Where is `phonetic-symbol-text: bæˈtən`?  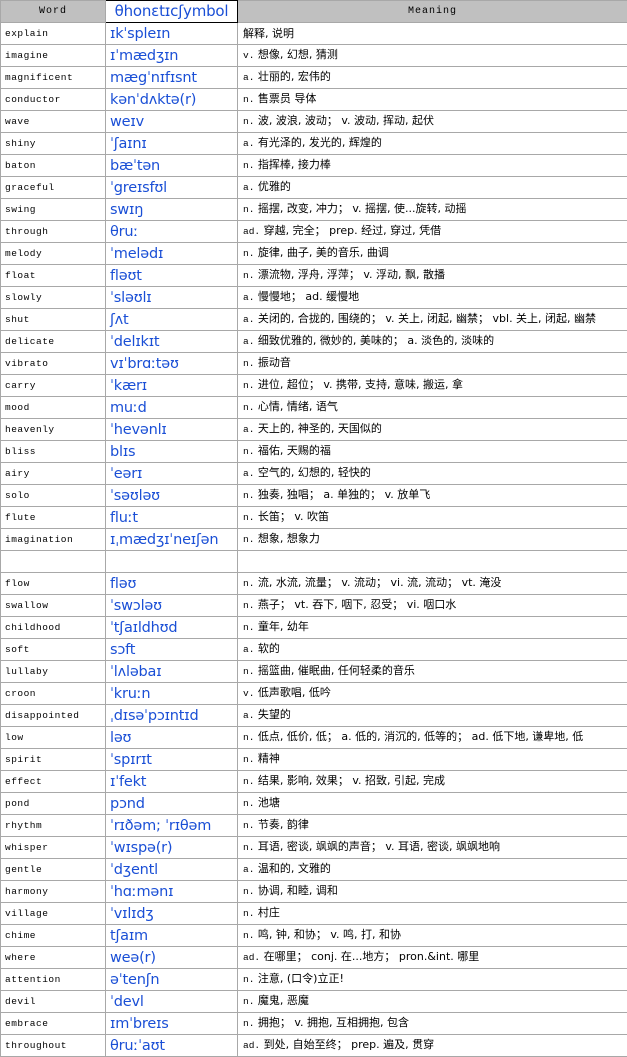 phonetic-symbol-text: bæˈtən is located at coordinates (173, 166).